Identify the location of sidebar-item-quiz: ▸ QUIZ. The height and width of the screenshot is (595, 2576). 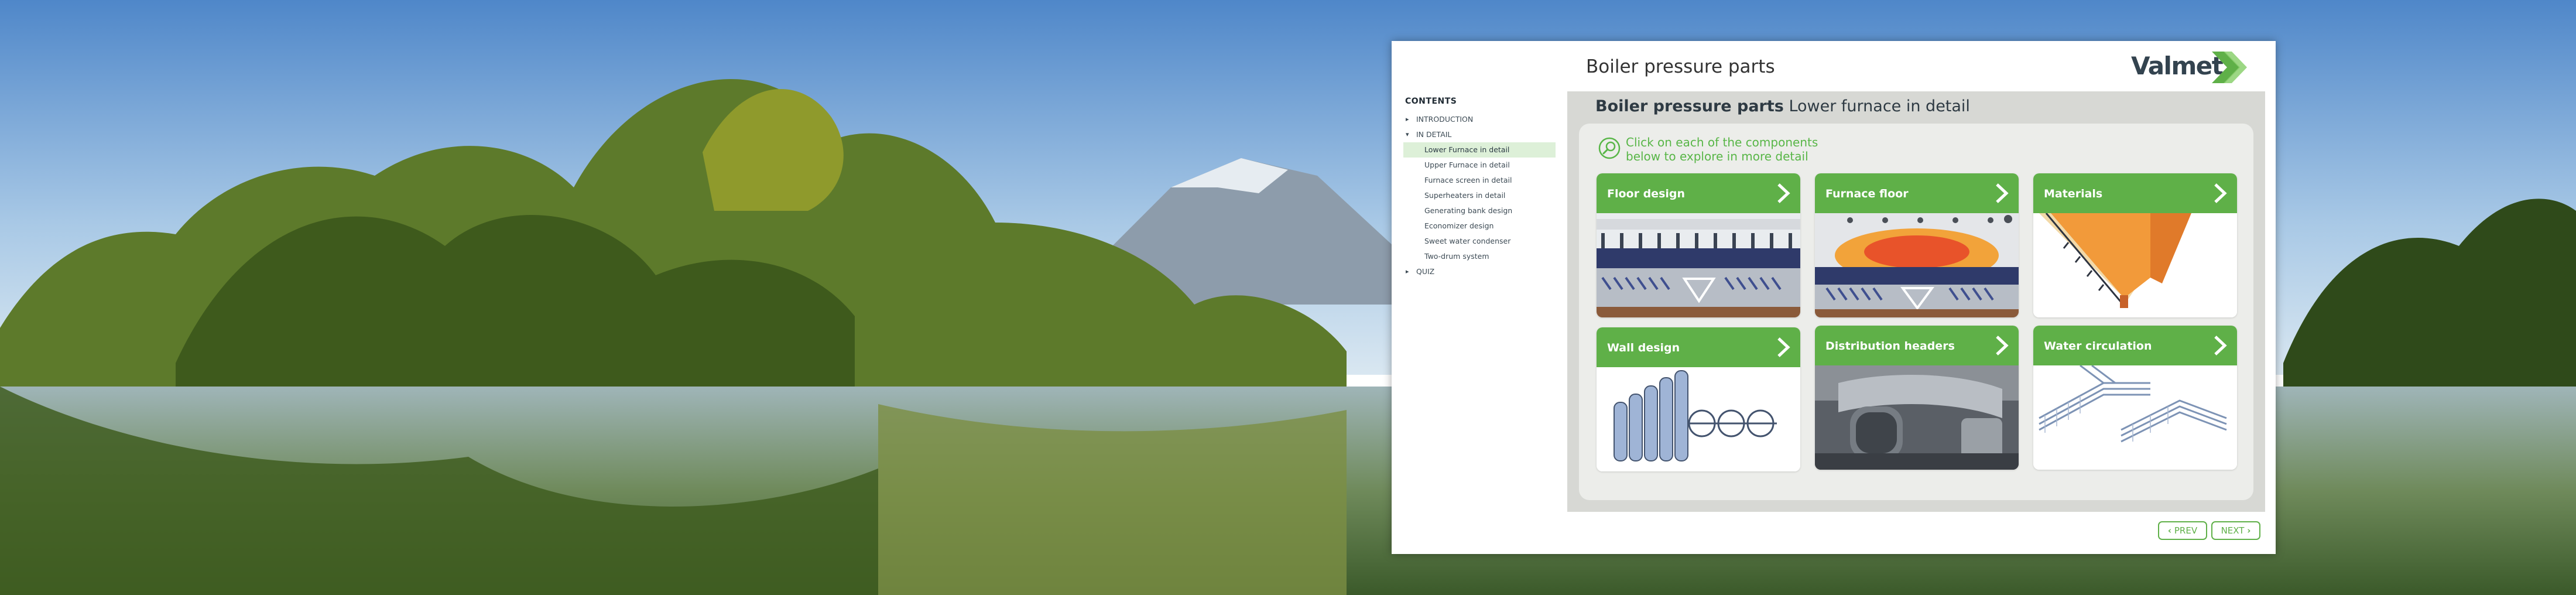
(1479, 271).